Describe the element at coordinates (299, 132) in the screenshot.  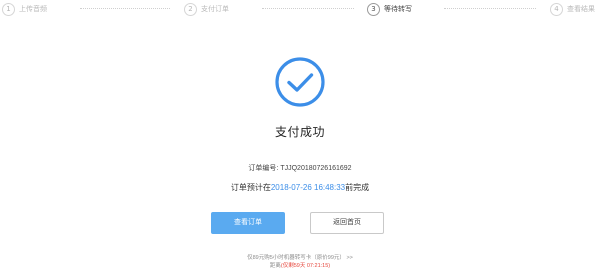
I see `page-title: 支付成功` at that location.